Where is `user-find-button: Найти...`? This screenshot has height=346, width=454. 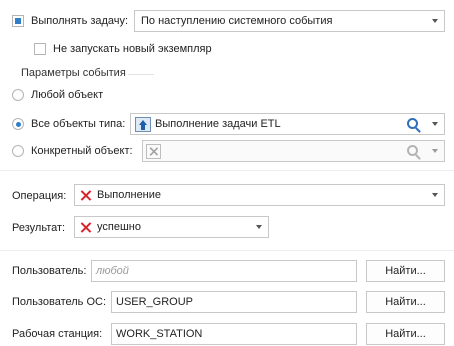 user-find-button: Найти... is located at coordinates (405, 271).